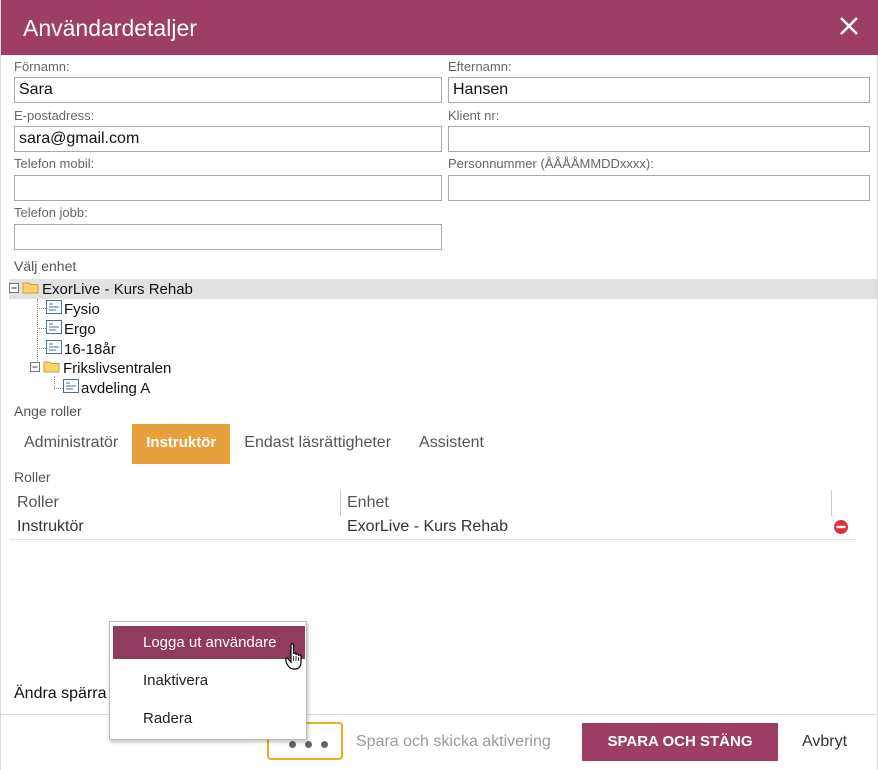 This screenshot has width=878, height=770. What do you see at coordinates (228, 139) in the screenshot?
I see `email-input` at bounding box center [228, 139].